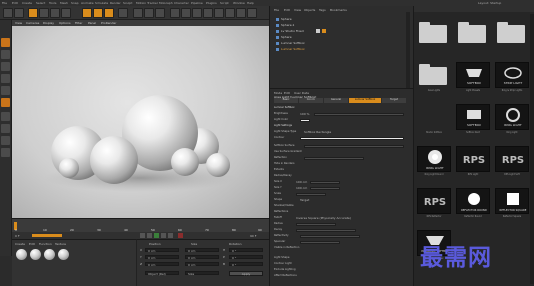 This screenshot has height=286, width=534. I want to click on reflectivity-slider, so click(330, 236).